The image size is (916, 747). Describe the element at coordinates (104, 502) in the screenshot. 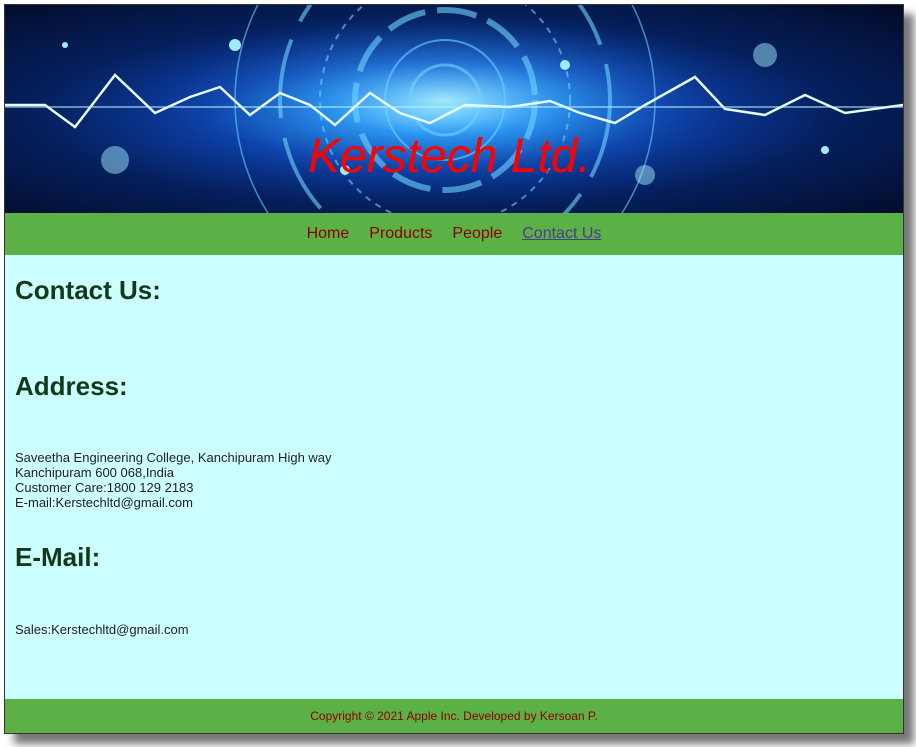

I see `email-contact-line: E-mail:Kerstechltd@gmail.com` at that location.